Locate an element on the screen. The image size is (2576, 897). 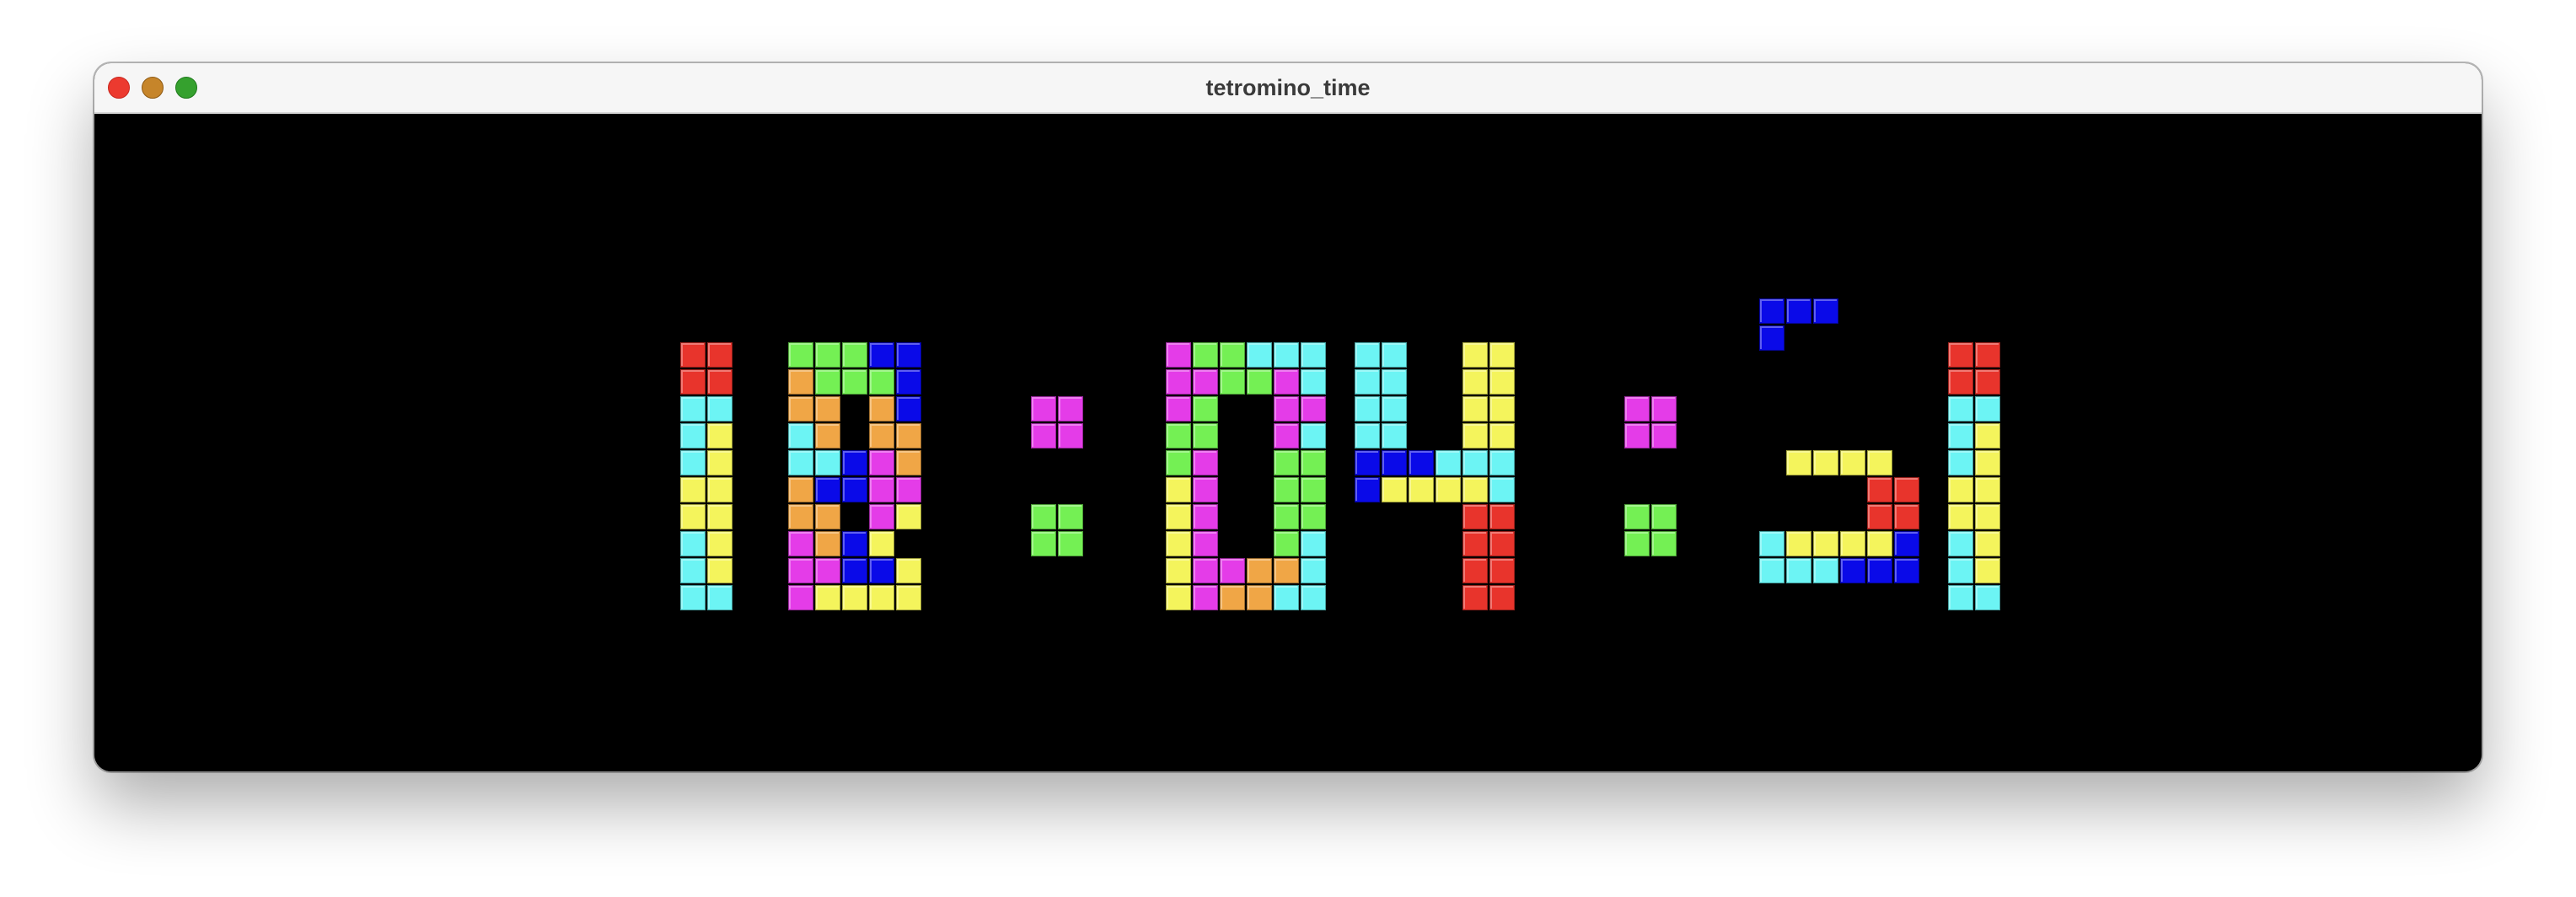
window-title: tetromino_time is located at coordinates (1288, 88).